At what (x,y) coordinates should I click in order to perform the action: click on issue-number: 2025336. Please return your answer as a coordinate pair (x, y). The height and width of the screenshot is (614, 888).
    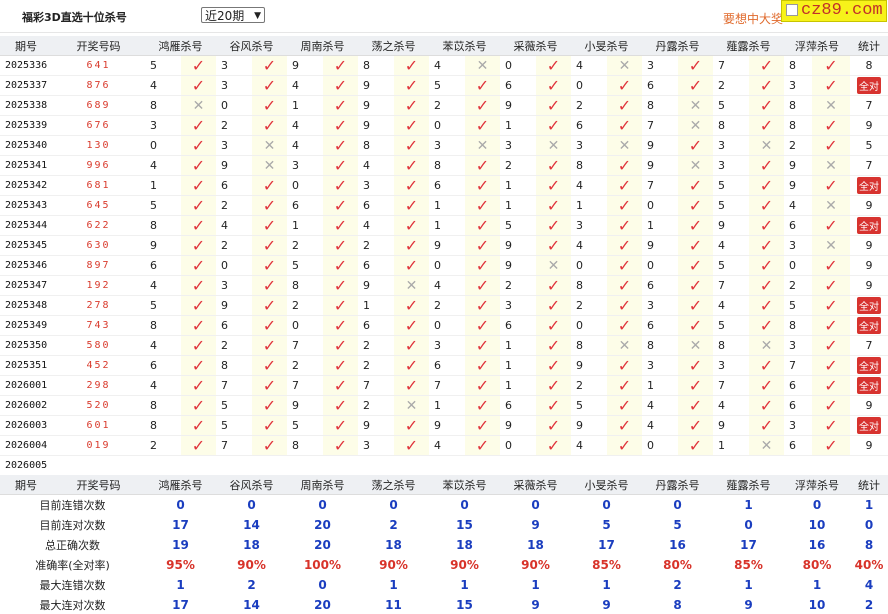
    Looking at the image, I should click on (26, 66).